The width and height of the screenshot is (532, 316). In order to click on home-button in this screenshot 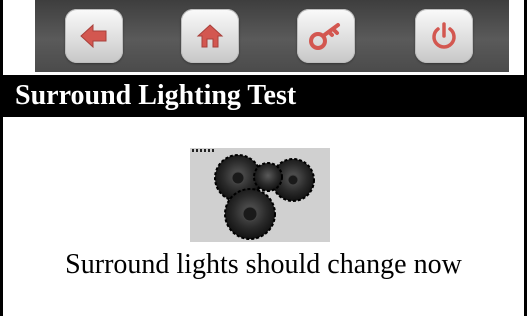, I will do `click(210, 36)`.